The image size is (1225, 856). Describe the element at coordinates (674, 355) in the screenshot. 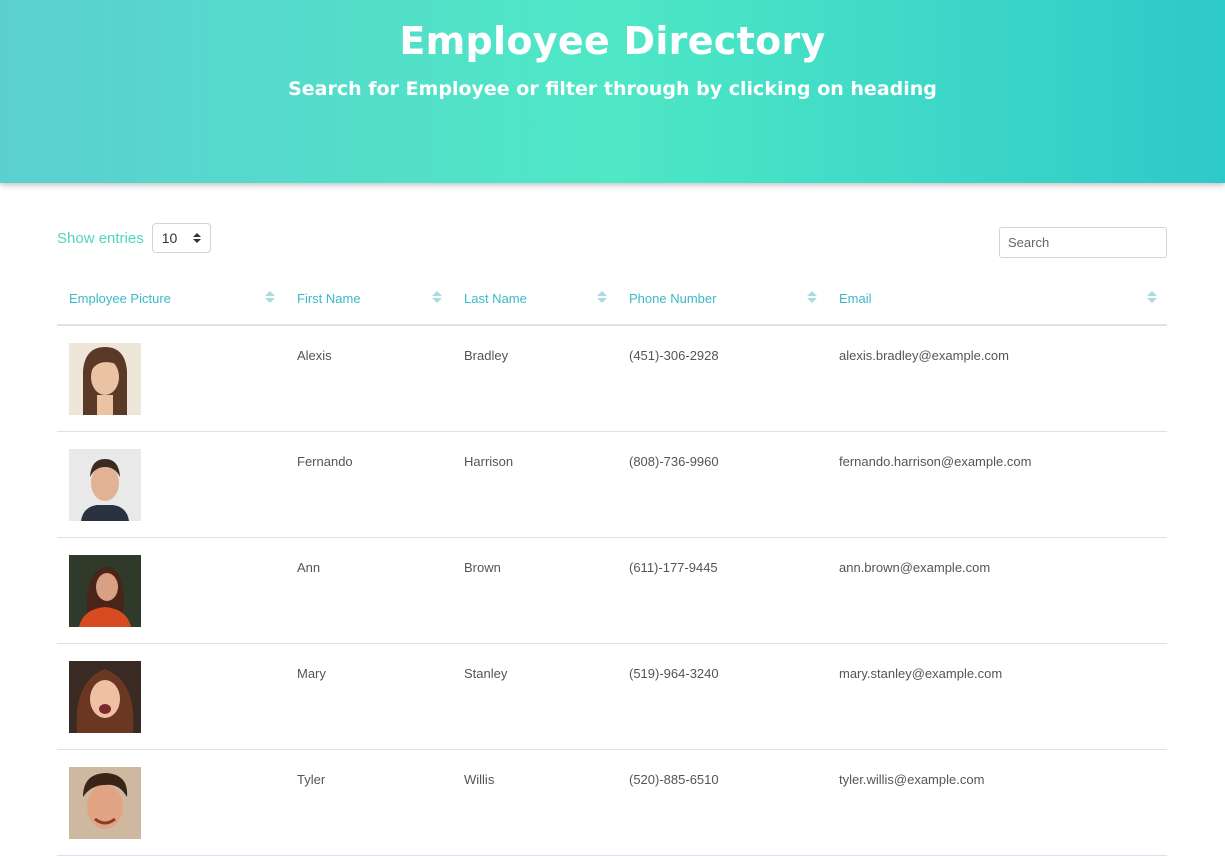

I see `phone-number: (451)-306-2928` at that location.